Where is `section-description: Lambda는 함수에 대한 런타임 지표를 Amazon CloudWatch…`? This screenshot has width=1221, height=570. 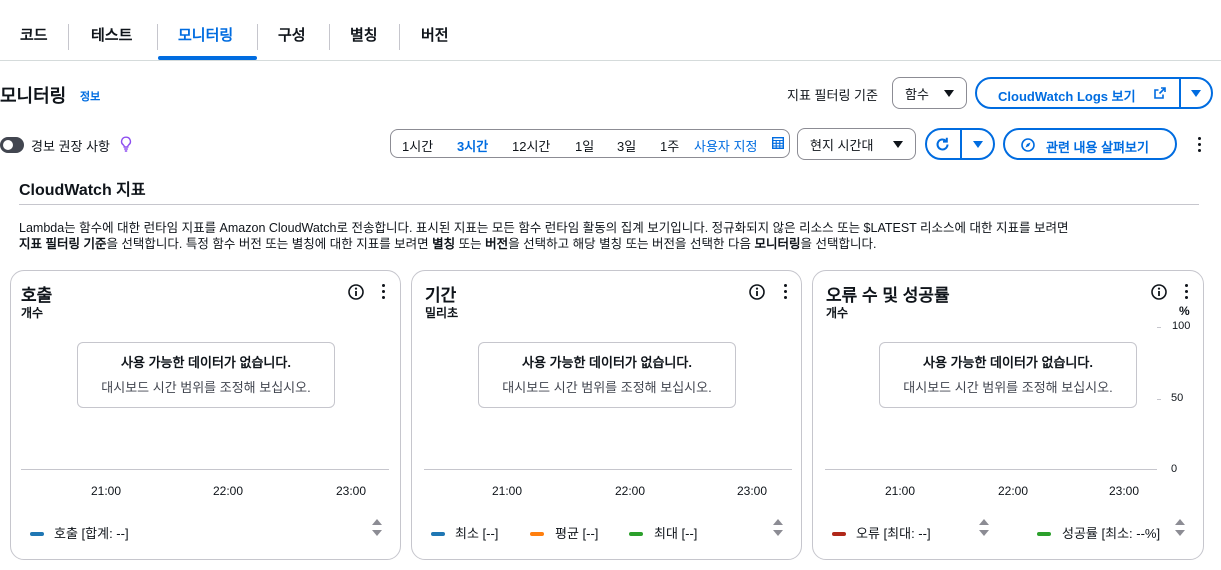
section-description: Lambda는 함수에 대한 런타임 지표를 Amazon CloudWatch… is located at coordinates (544, 236).